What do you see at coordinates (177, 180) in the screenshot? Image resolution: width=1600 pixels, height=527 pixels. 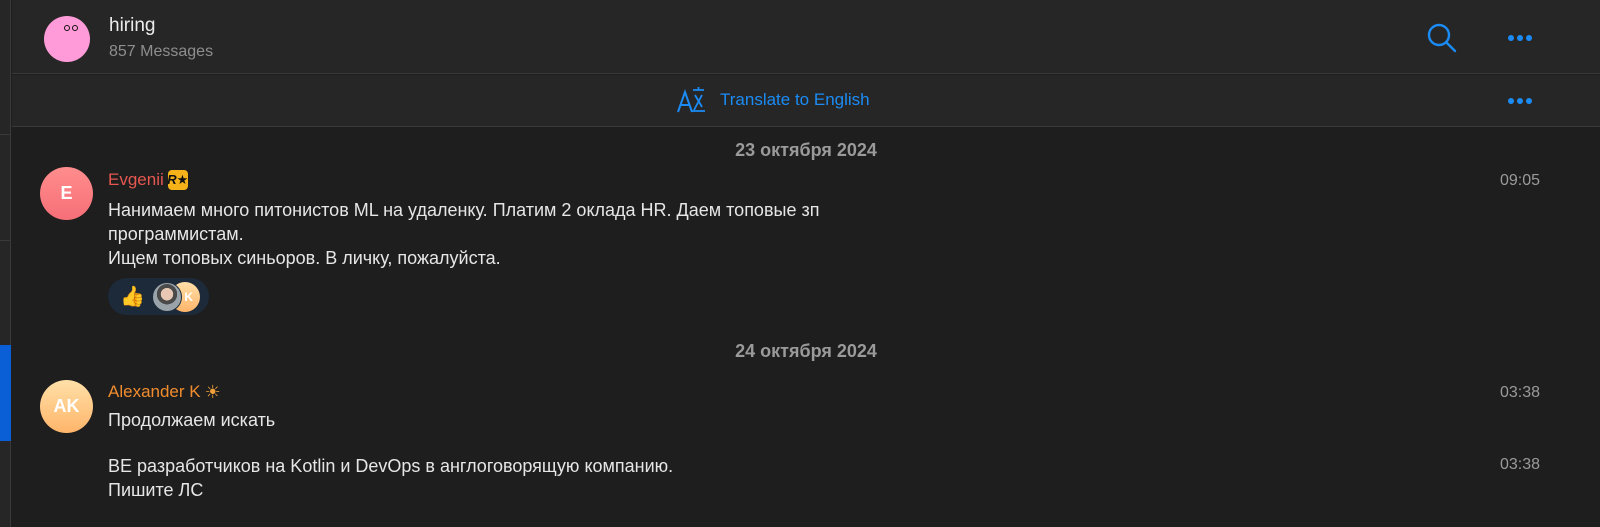 I see `rockstar-status-icon: R★` at bounding box center [177, 180].